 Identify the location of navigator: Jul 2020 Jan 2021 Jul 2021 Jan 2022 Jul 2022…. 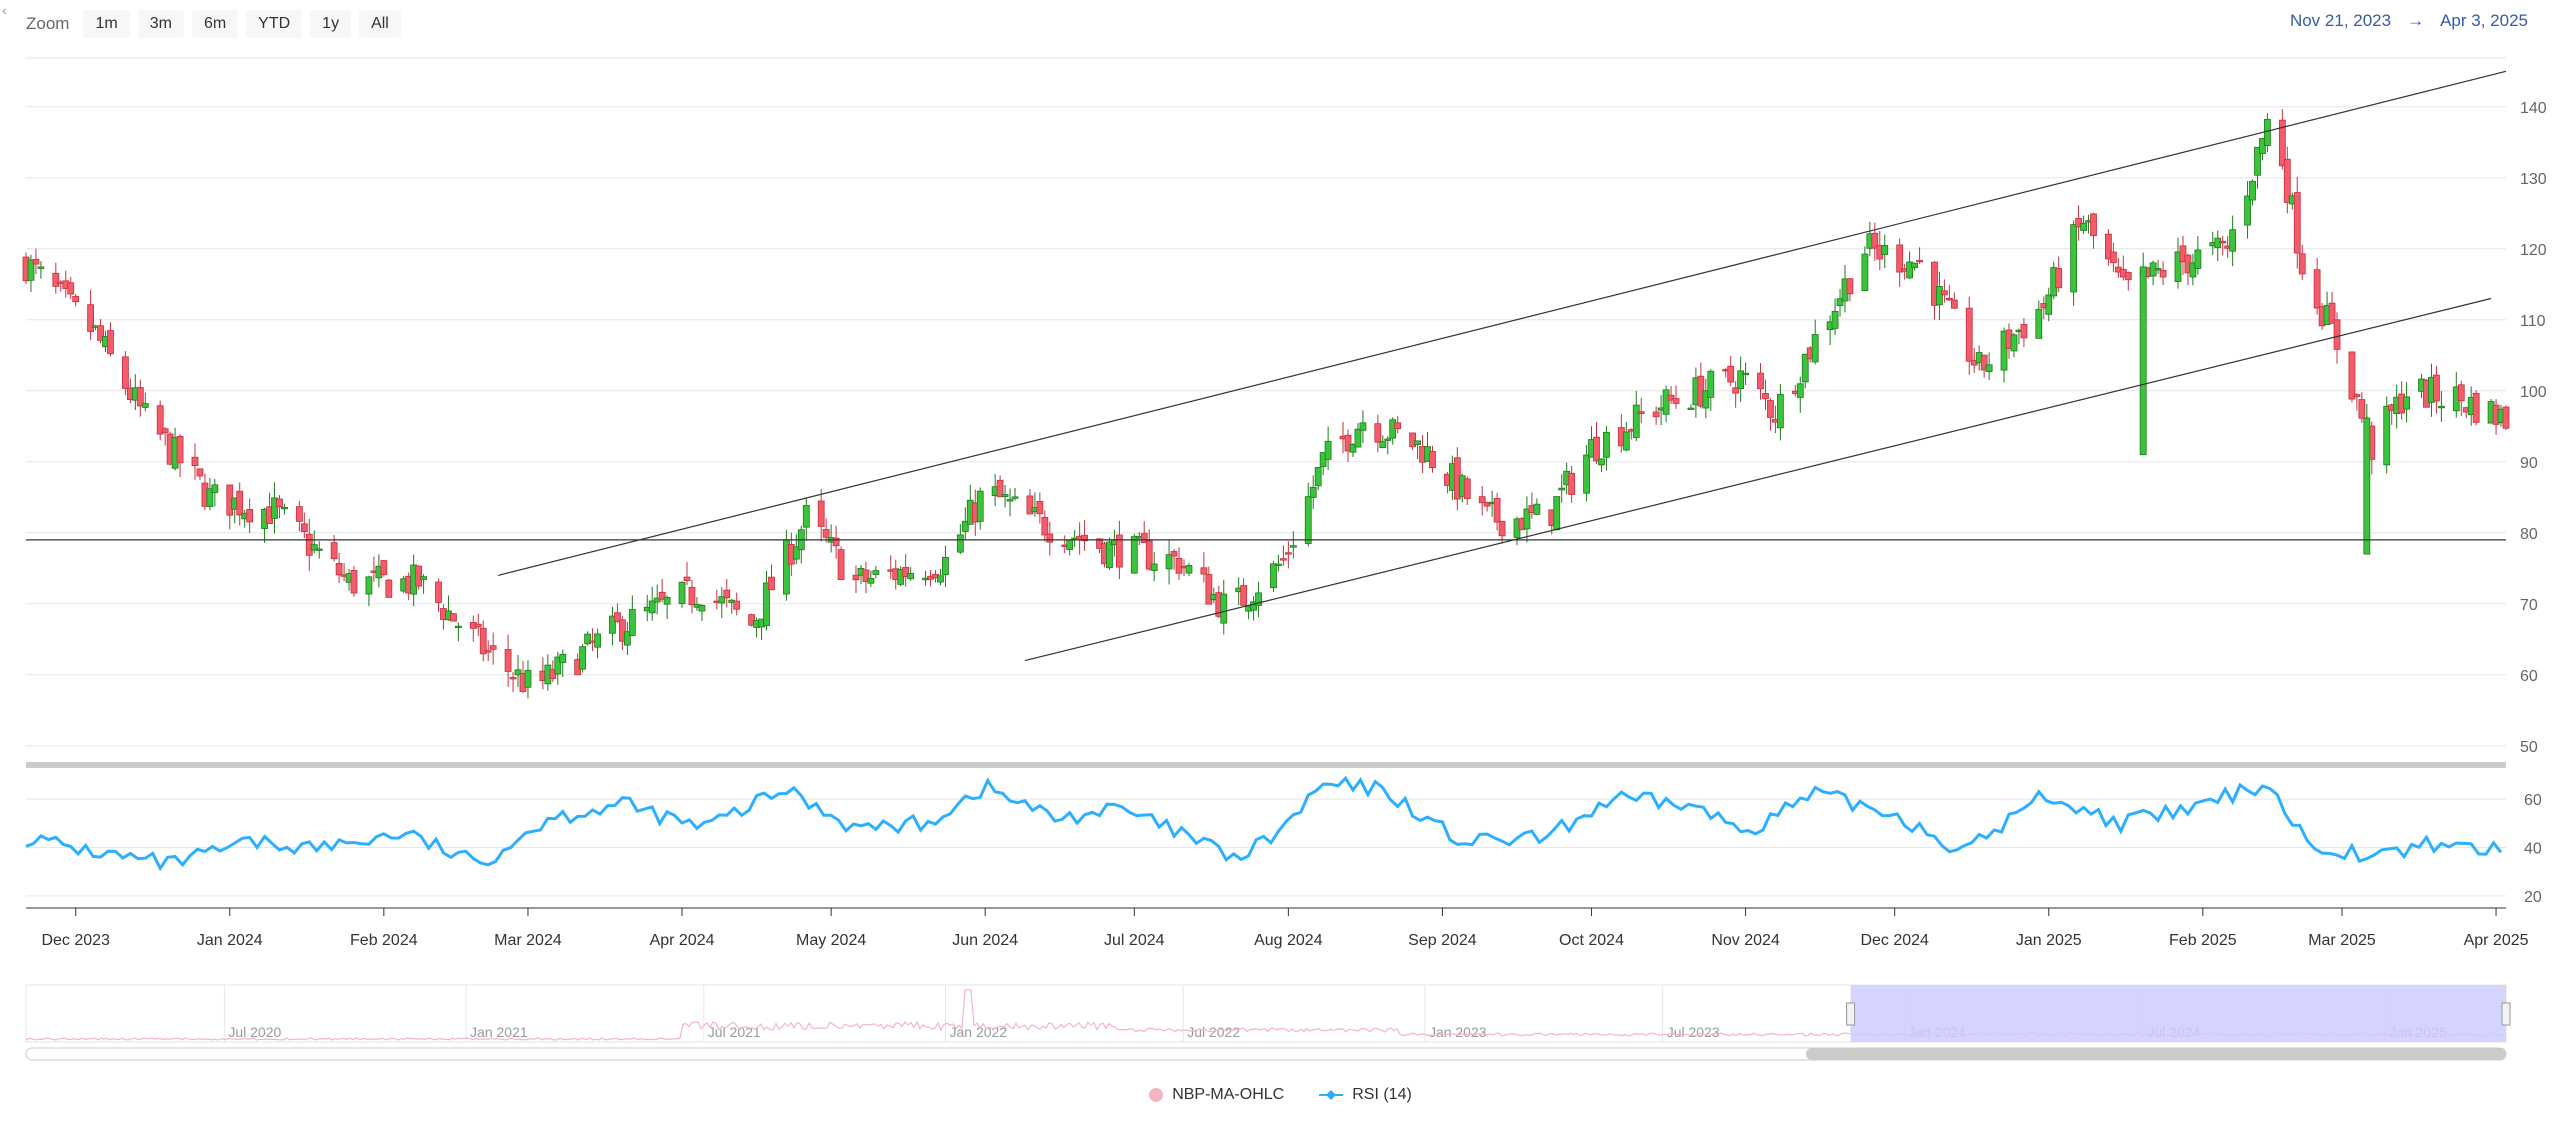
(1268, 1022).